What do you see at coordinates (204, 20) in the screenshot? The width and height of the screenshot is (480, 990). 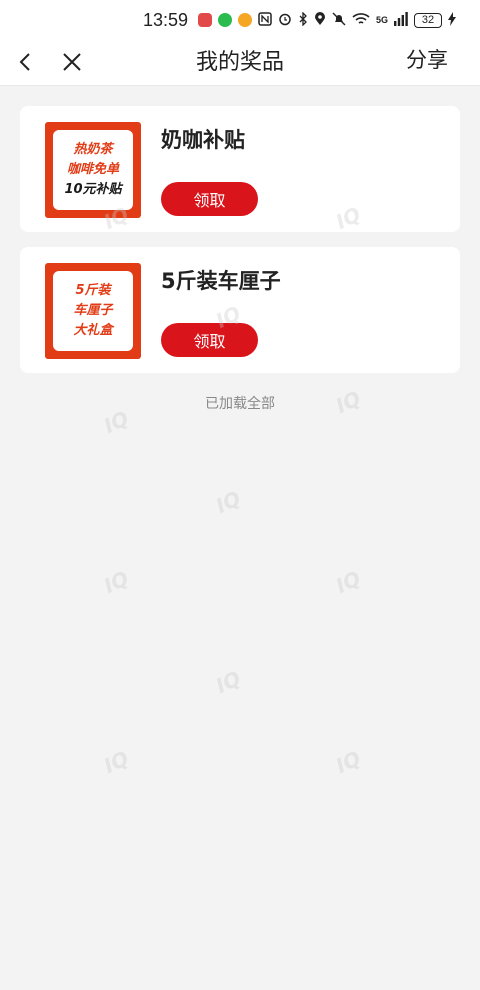 I see `app-icon-red` at bounding box center [204, 20].